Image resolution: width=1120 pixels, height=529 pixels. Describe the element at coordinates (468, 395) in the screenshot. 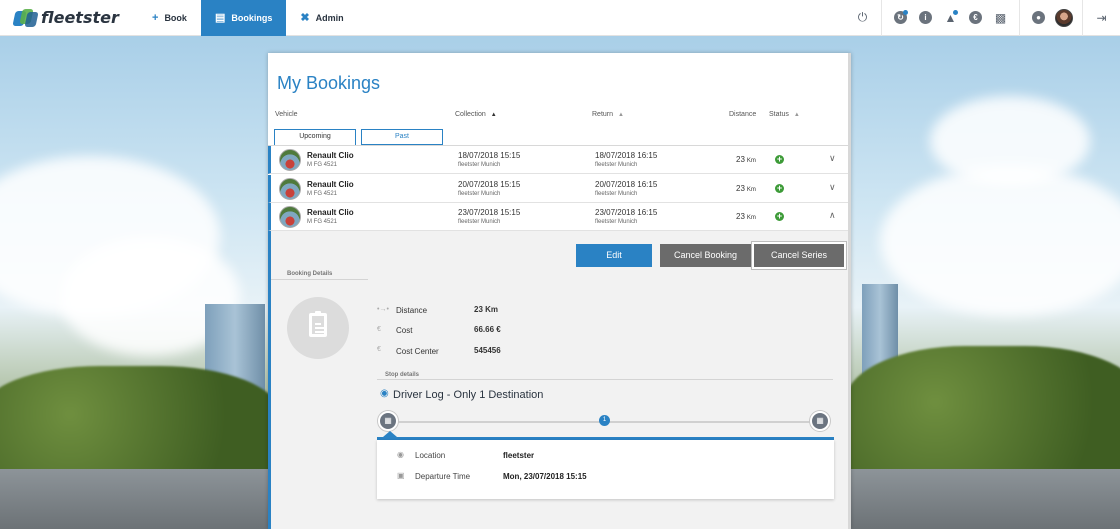

I see `stop-title: Driver Log - Only 1 Destination` at that location.